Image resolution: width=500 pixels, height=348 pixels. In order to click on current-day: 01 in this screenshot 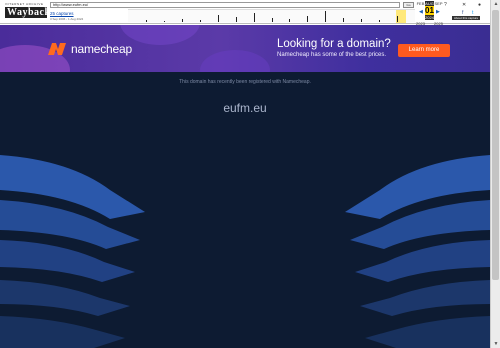, I will do `click(429, 10)`.